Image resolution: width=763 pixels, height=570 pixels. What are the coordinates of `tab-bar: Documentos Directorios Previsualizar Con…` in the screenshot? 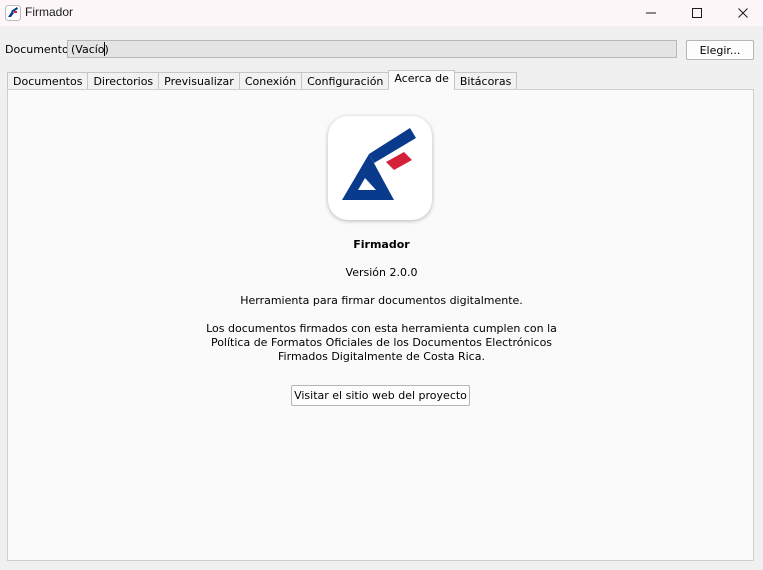 It's located at (262, 80).